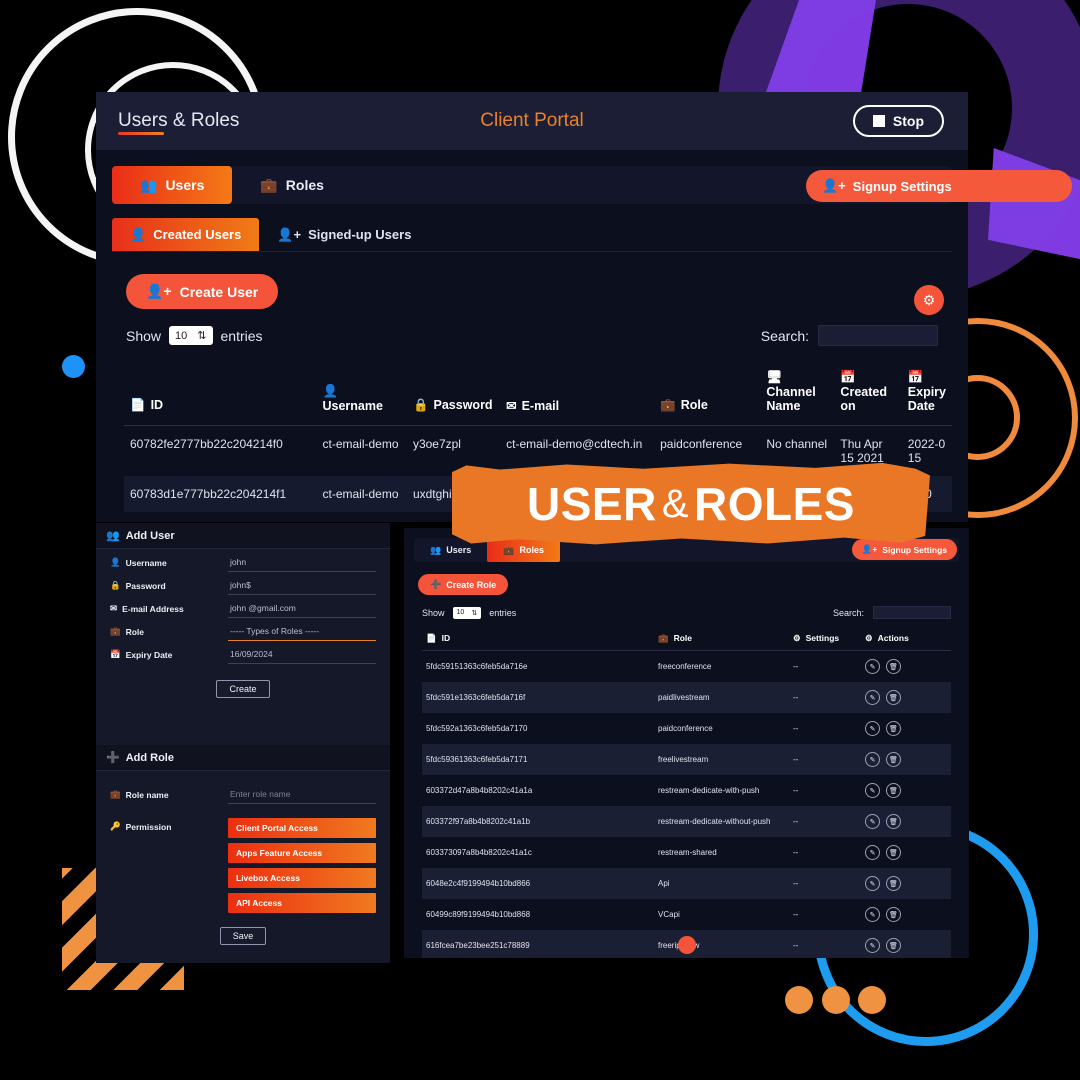 The width and height of the screenshot is (1080, 1080). I want to click on email-input: john @gmail.com, so click(302, 610).